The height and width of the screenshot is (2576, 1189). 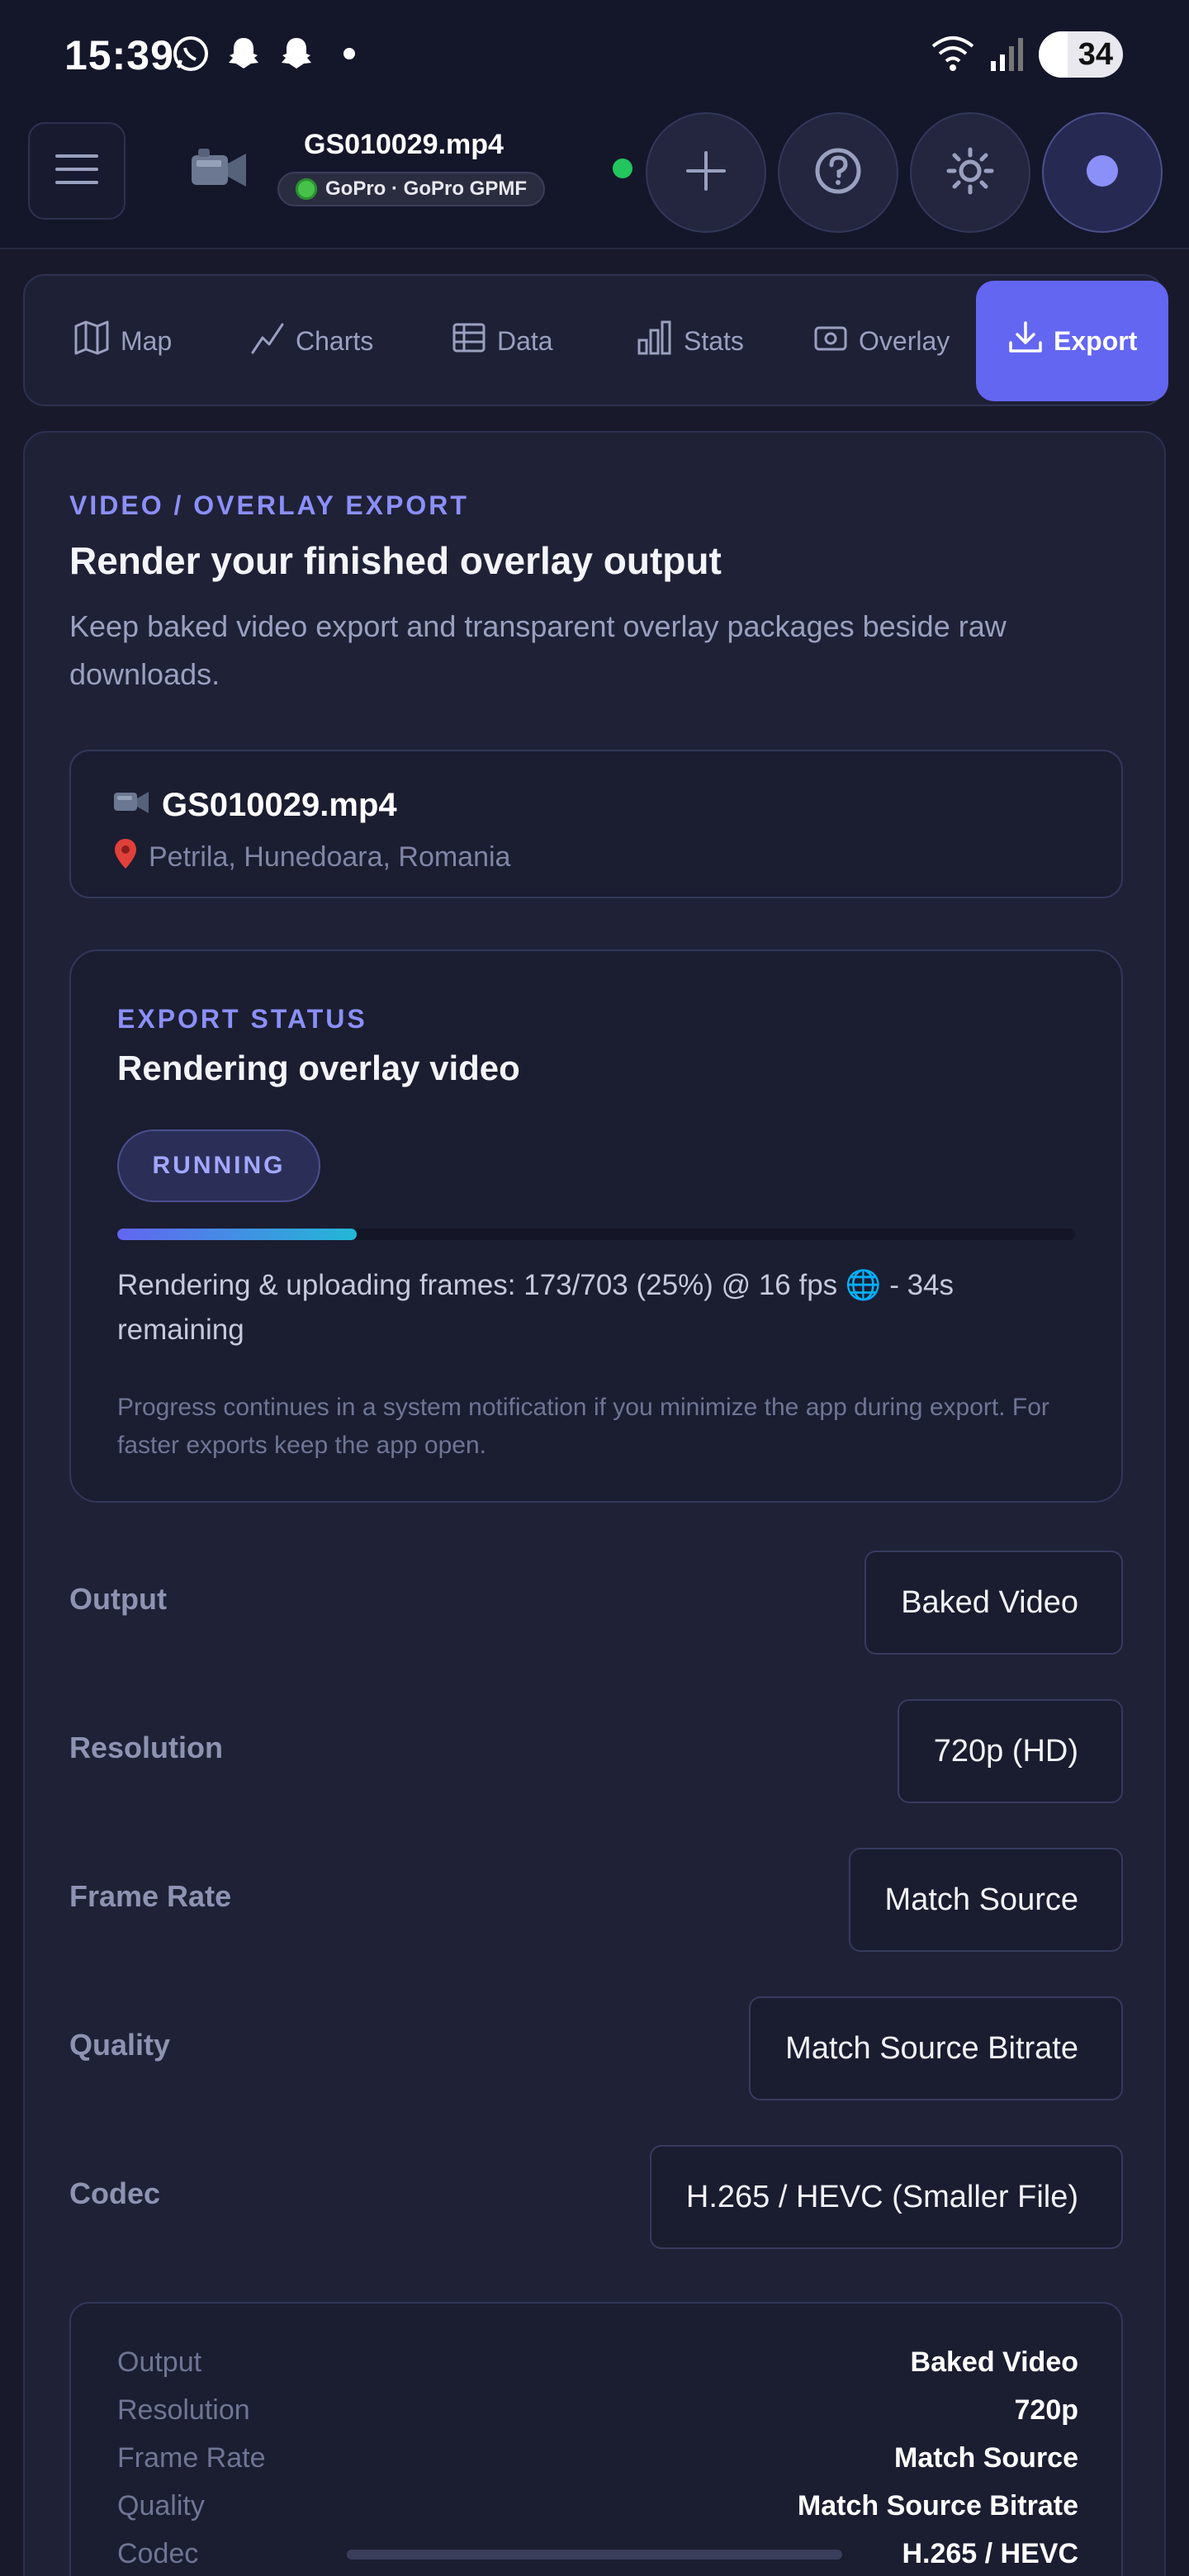 I want to click on summary-key: Codec, so click(x=158, y=2553).